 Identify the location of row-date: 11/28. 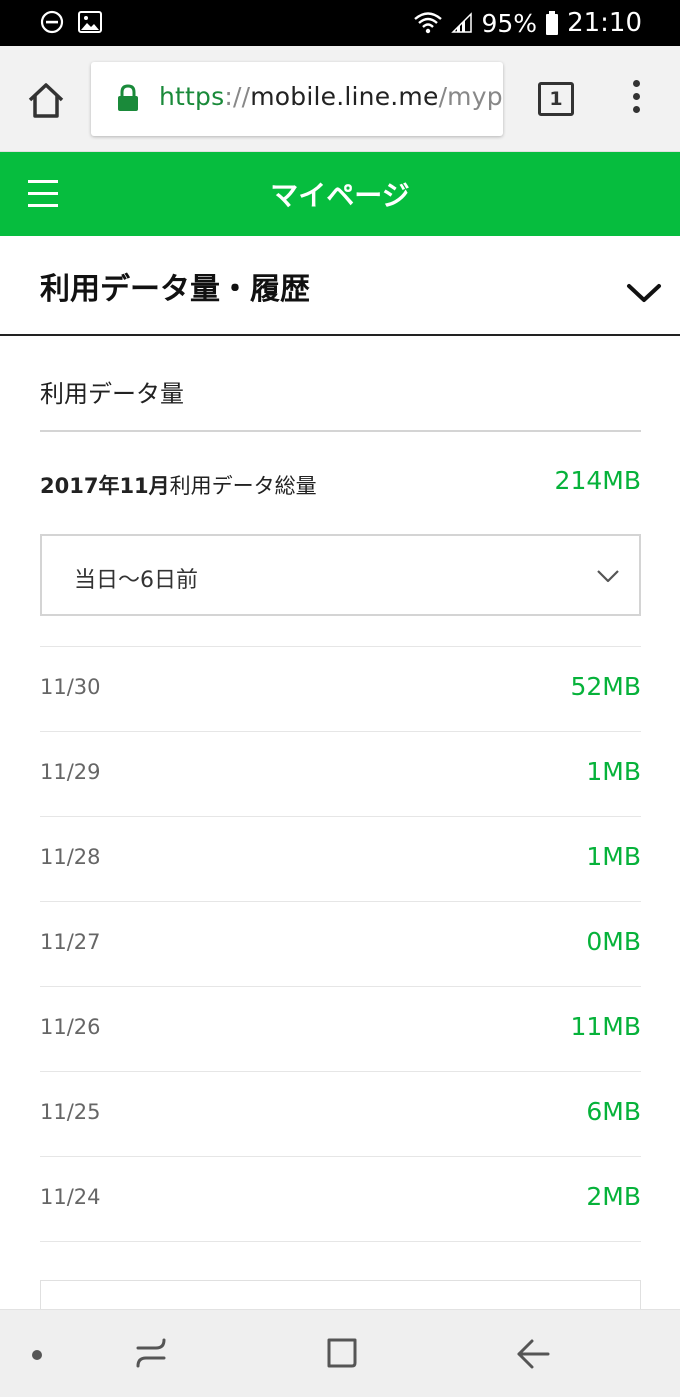
(70, 857).